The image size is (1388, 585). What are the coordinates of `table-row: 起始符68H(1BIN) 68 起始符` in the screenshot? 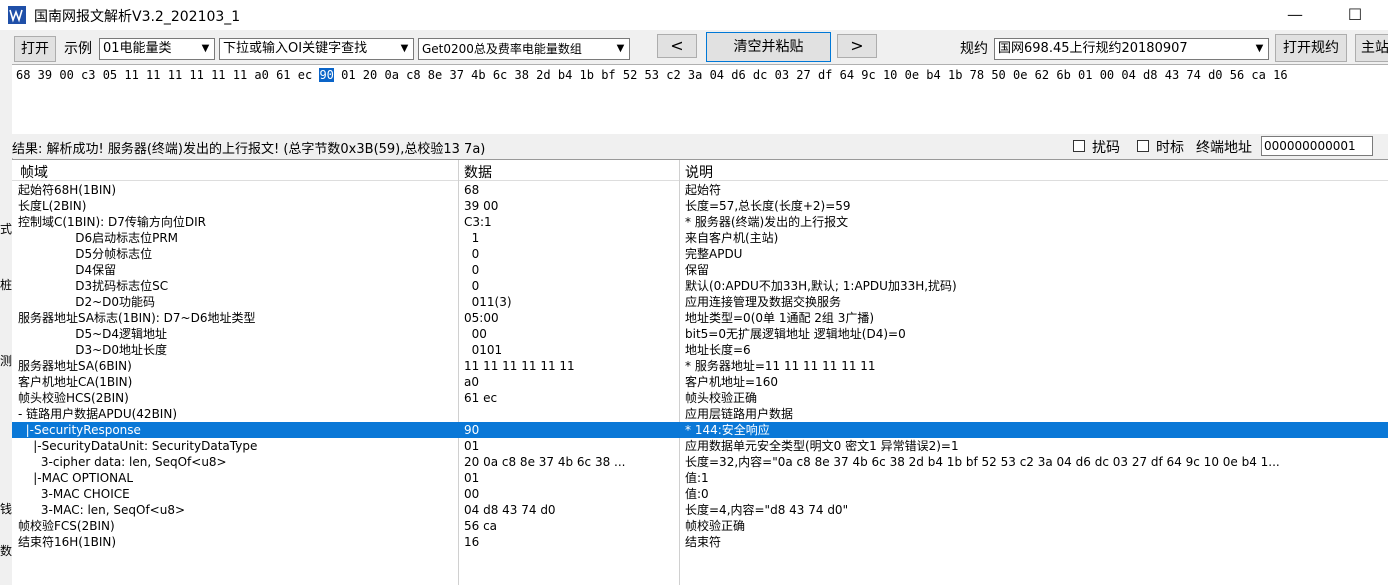 It's located at (700, 190).